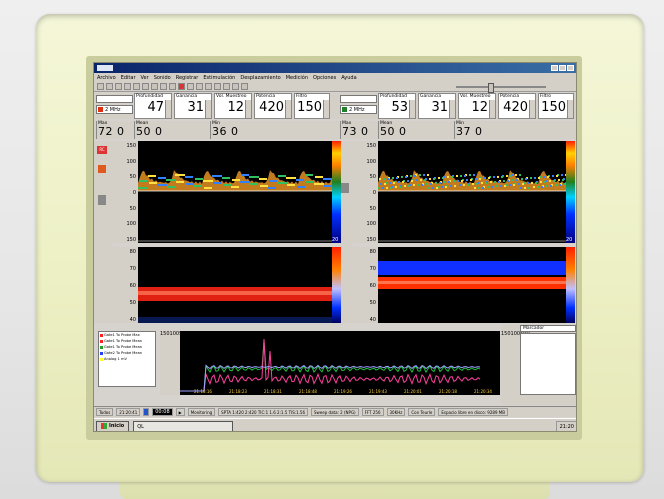  What do you see at coordinates (501, 87) in the screenshot?
I see `playback-slider` at bounding box center [501, 87].